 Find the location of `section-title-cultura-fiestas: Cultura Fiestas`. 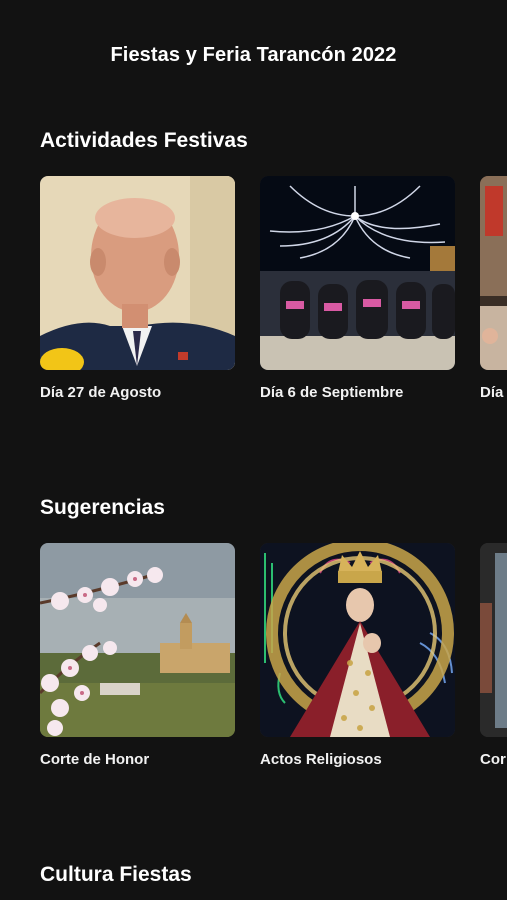

section-title-cultura-fiestas: Cultura Fiestas is located at coordinates (116, 874).